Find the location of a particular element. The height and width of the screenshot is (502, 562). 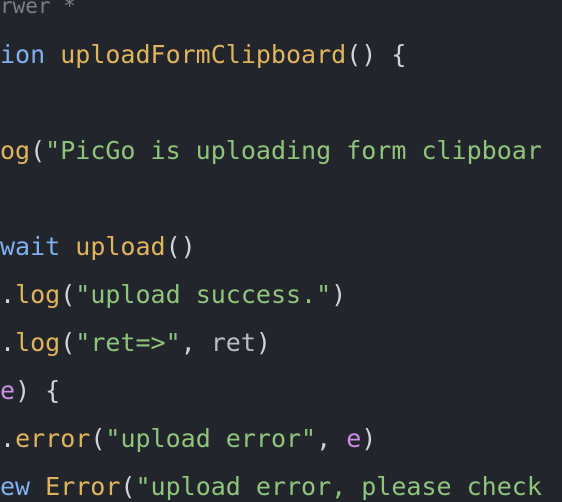

code-token: "upload success." is located at coordinates (203, 294).